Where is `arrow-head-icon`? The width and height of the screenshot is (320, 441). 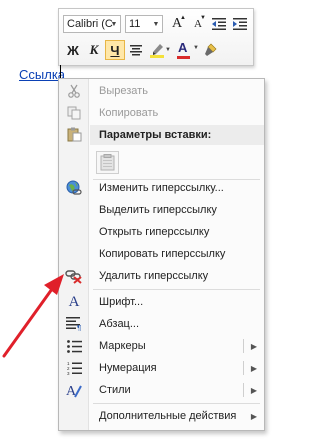 arrow-head-icon is located at coordinates (54, 284).